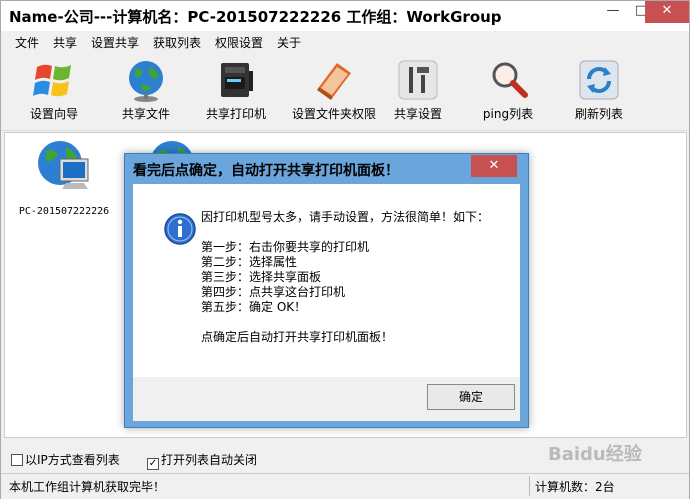 The image size is (690, 499). I want to click on refresh-list-button: 刷新列表, so click(599, 91).